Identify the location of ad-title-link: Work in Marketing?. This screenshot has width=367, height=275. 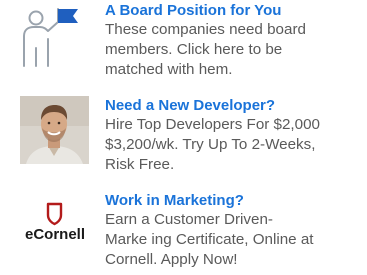
(236, 200).